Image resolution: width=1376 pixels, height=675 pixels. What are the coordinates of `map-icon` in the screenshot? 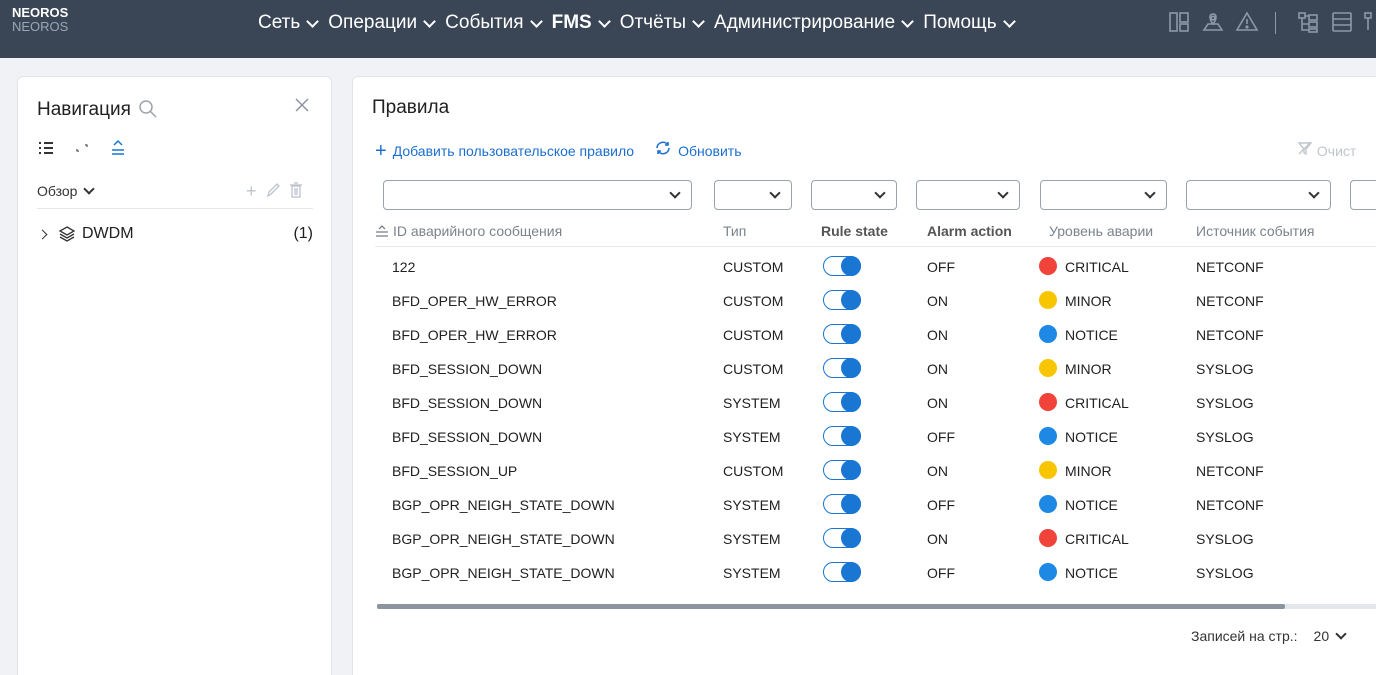 It's located at (1213, 23).